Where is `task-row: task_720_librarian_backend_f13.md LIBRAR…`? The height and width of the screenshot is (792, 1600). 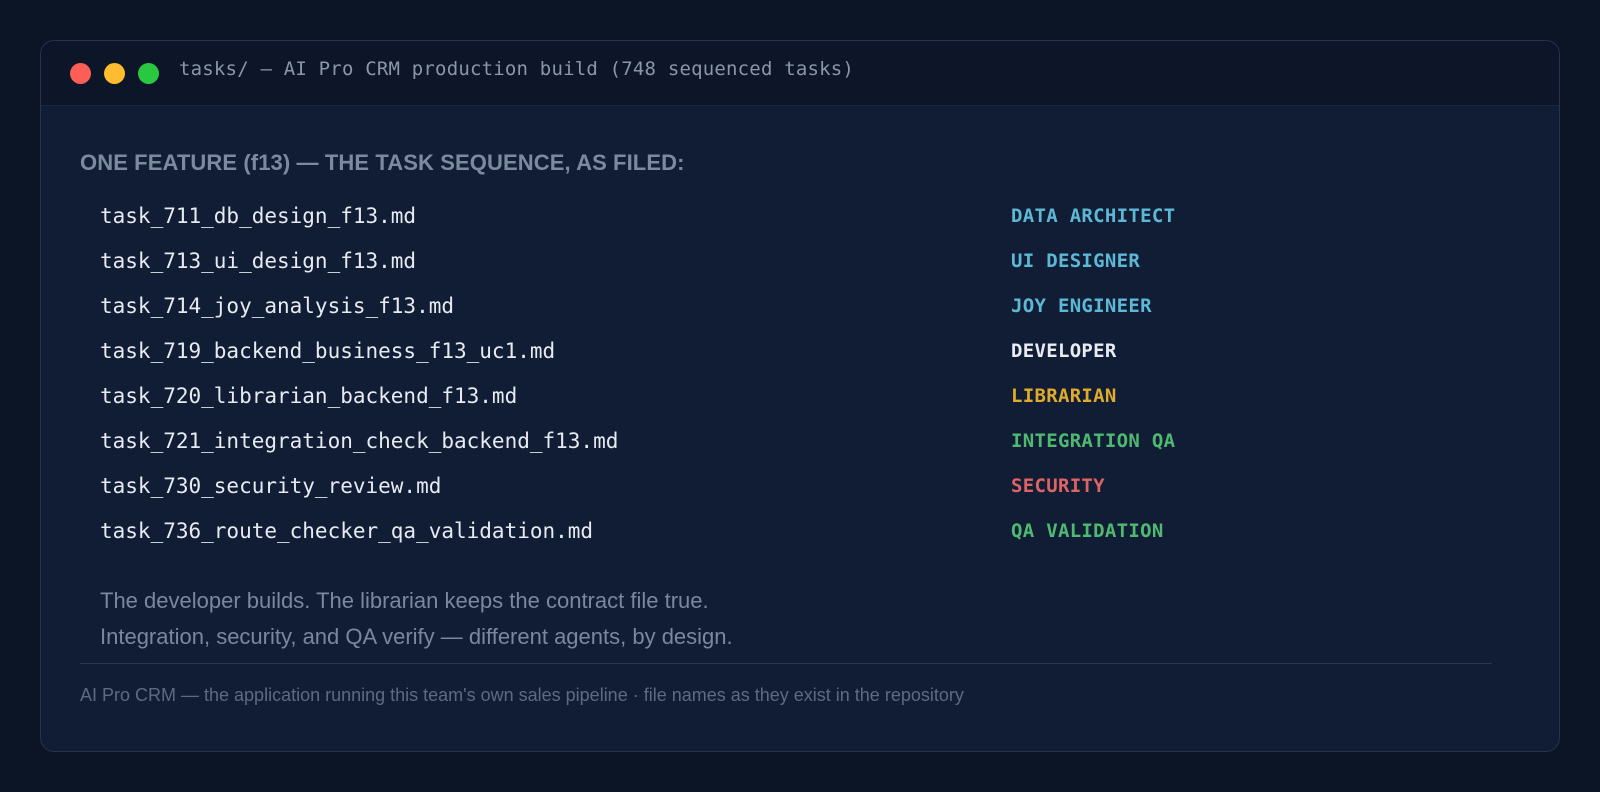 task-row: task_720_librarian_backend_f13.md LIBRAR… is located at coordinates (750, 402).